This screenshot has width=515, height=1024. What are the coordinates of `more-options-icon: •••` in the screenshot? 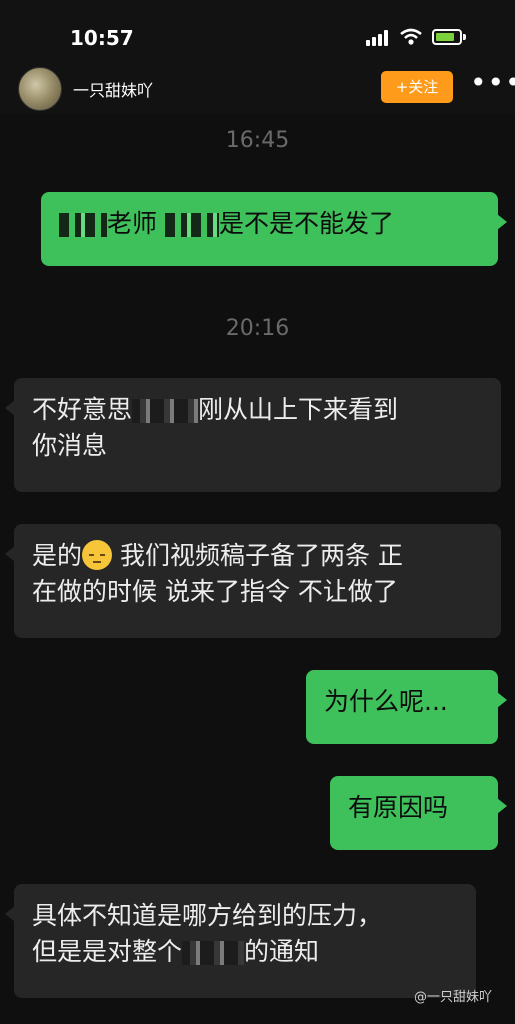 It's located at (492, 84).